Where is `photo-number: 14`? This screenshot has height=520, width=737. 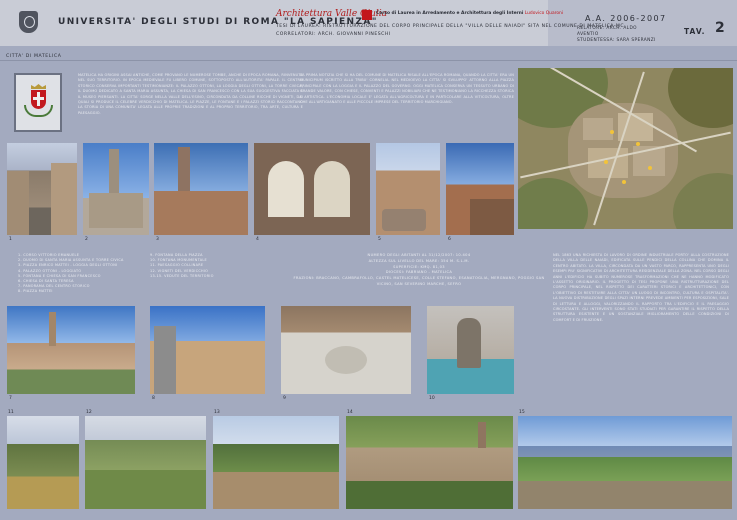 photo-number: 14 is located at coordinates (350, 412).